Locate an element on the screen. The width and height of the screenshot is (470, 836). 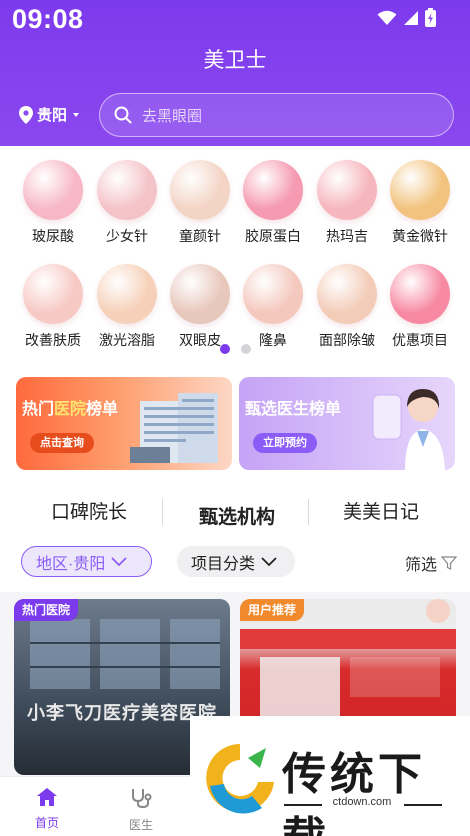
region-filter: 地区·贵阳 is located at coordinates (86, 561).